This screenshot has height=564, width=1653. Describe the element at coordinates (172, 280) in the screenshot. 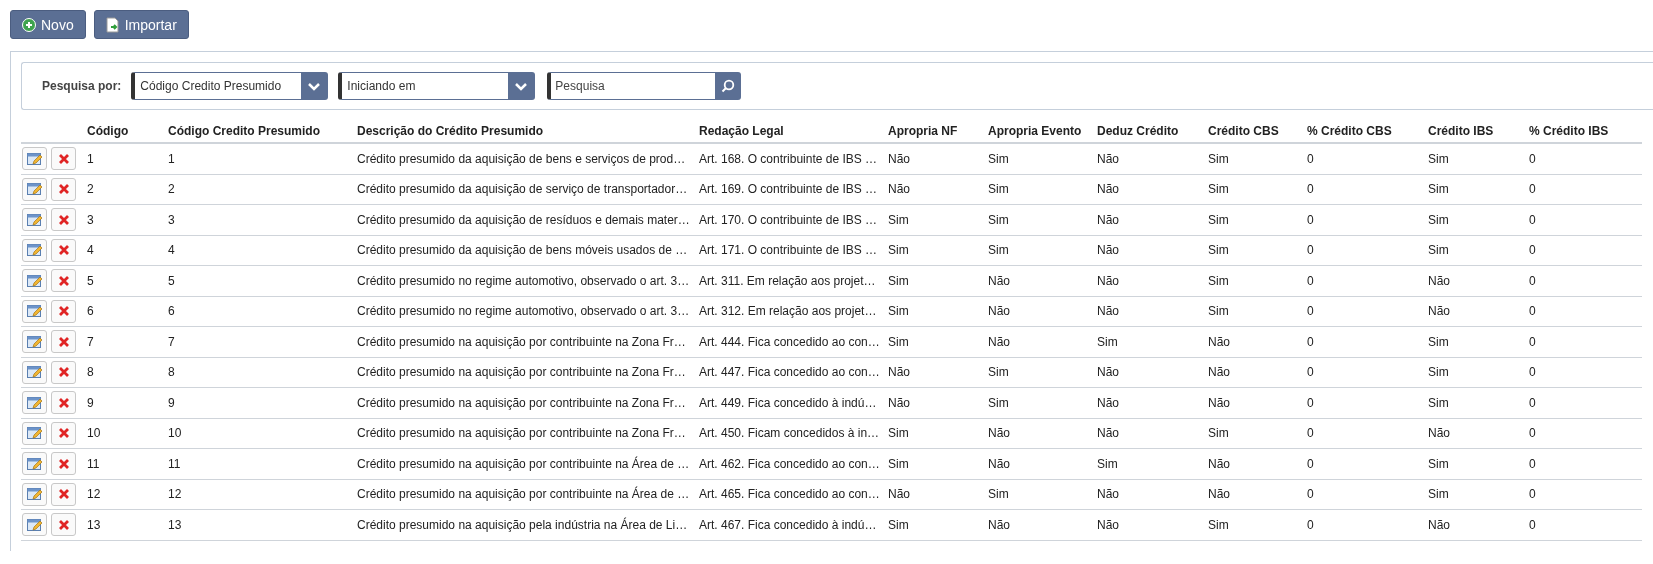

I see `table-cell-text: 5` at that location.